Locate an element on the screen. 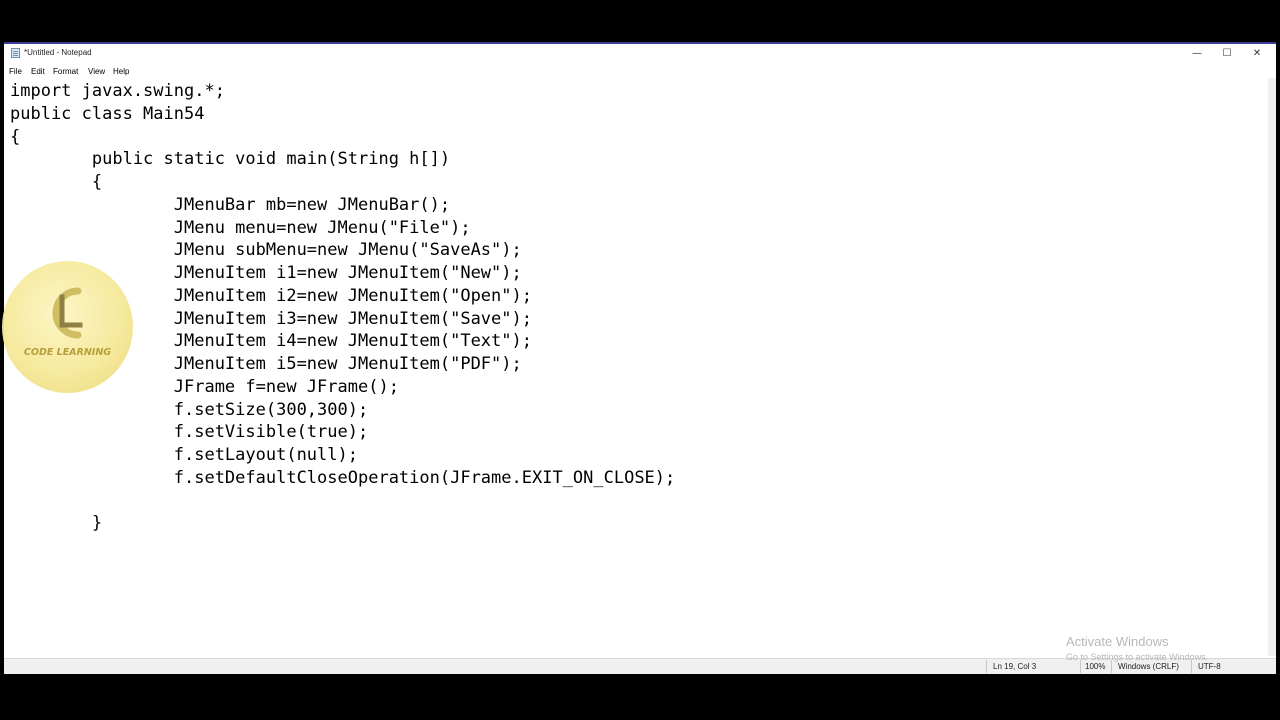  code-line: JMenuBar mb=new JMenuBar(); is located at coordinates (230, 204).